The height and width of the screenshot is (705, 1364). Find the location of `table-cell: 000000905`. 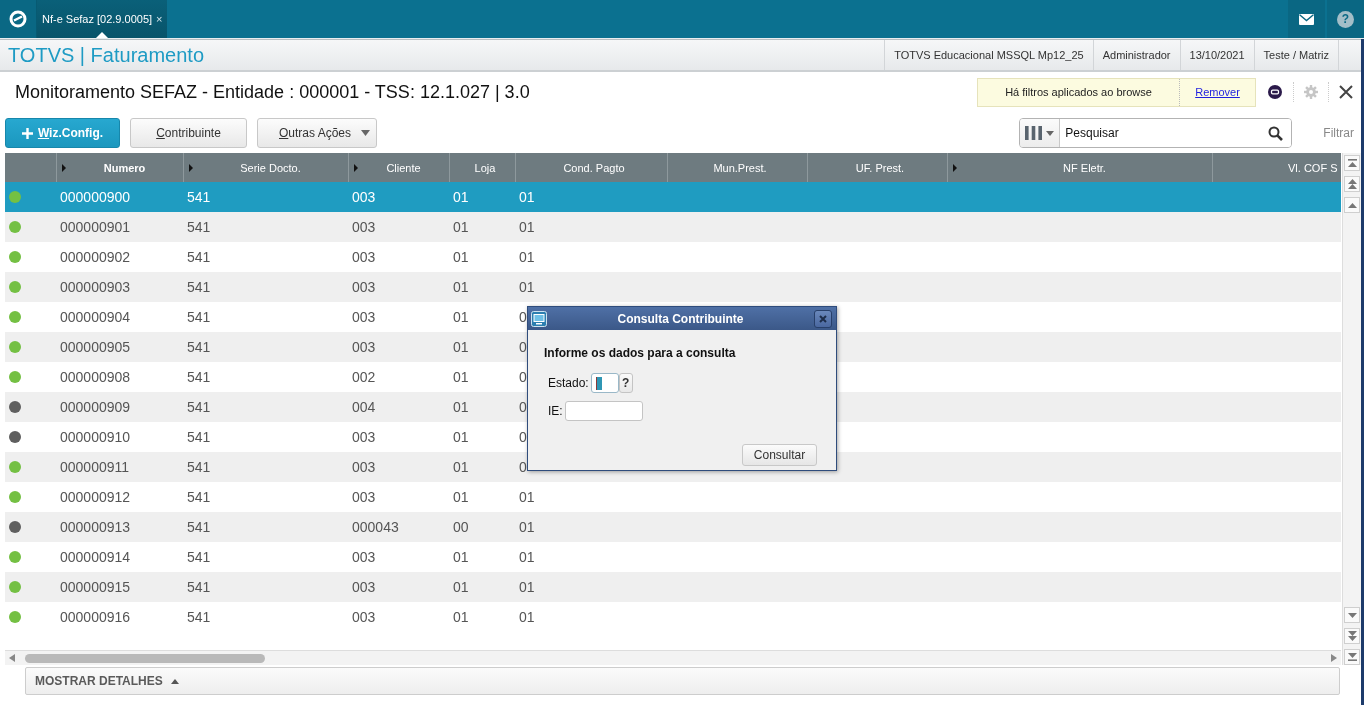

table-cell: 000000905 is located at coordinates (95, 347).